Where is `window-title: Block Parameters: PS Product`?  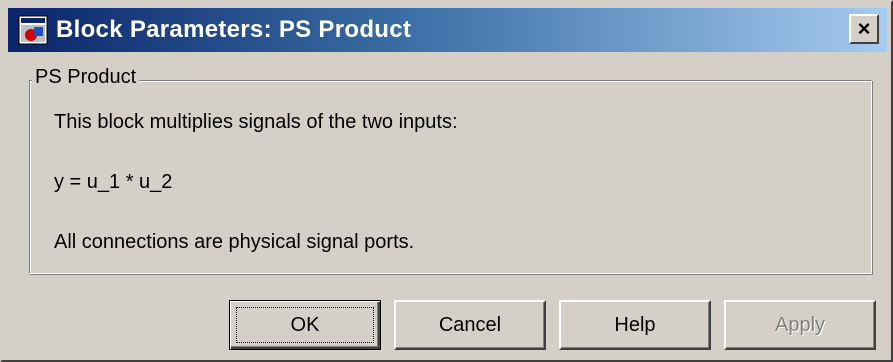 window-title: Block Parameters: PS Product is located at coordinates (234, 29).